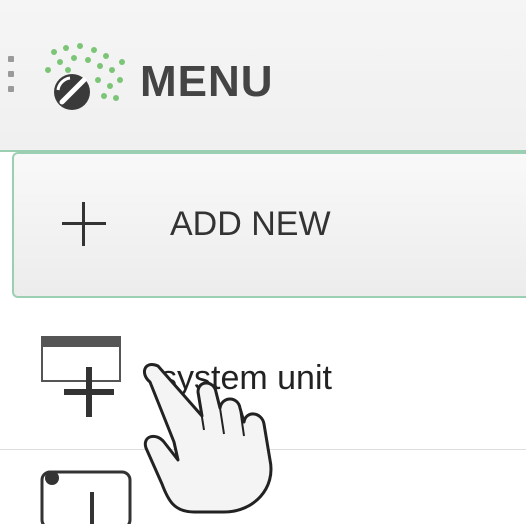  Describe the element at coordinates (84, 224) in the screenshot. I see `plus-icon` at that location.